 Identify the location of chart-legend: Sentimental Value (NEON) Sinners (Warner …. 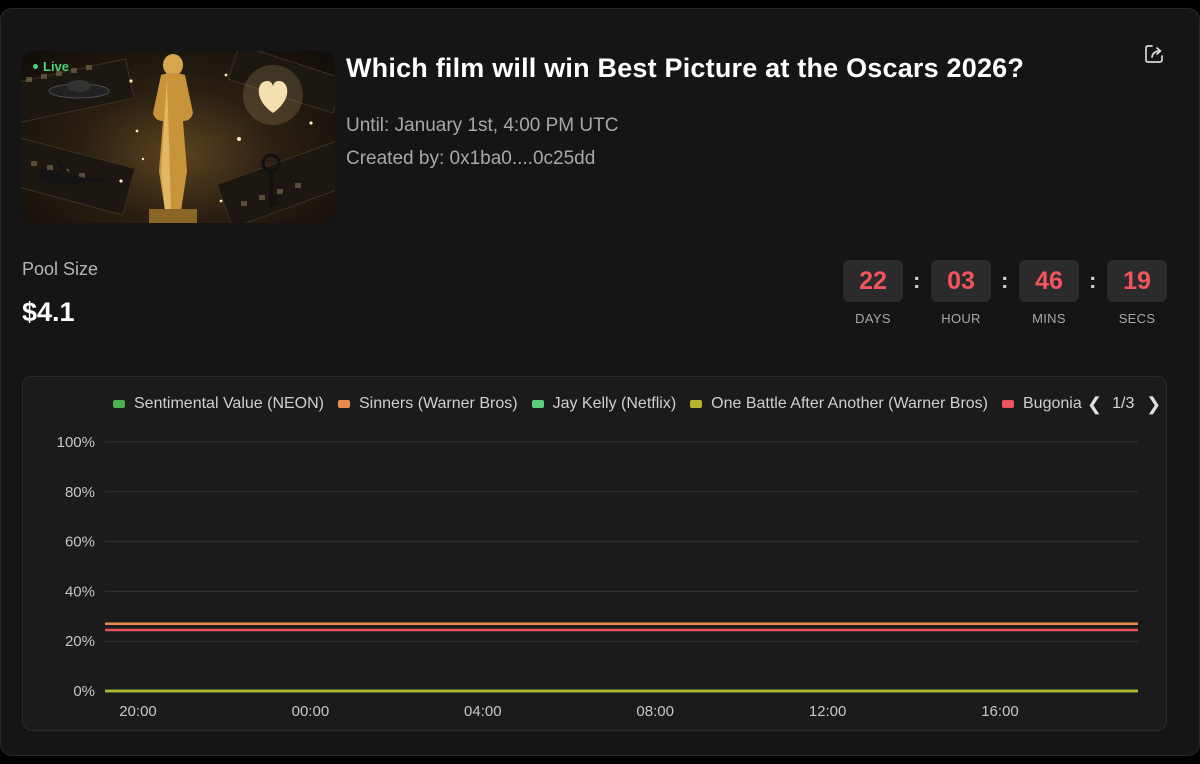
(601, 404).